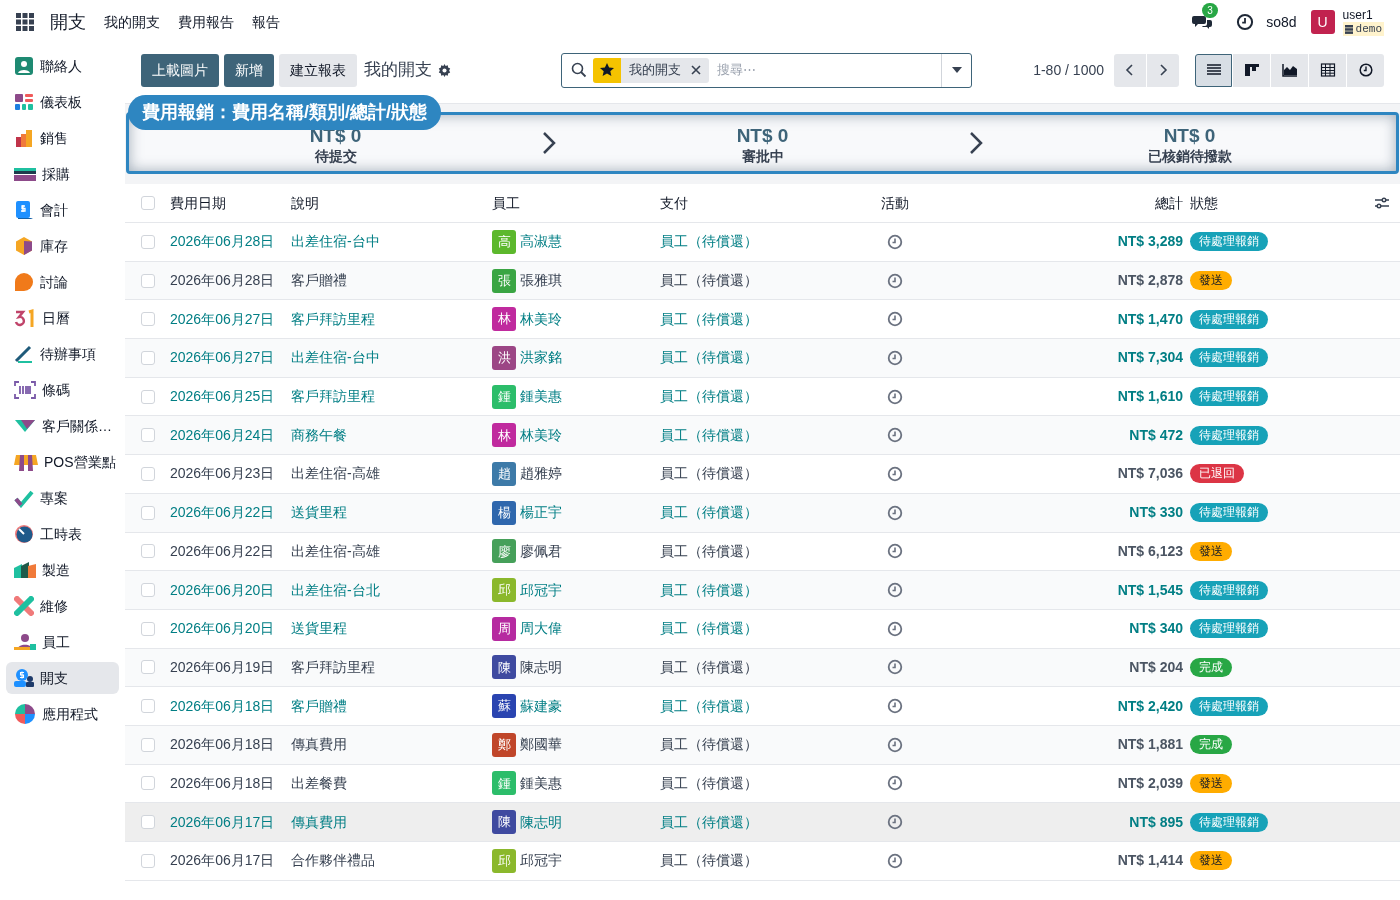 Image resolution: width=1400 pixels, height=900 pixels. Describe the element at coordinates (62, 318) in the screenshot. I see `sidebar-item: 日曆` at that location.